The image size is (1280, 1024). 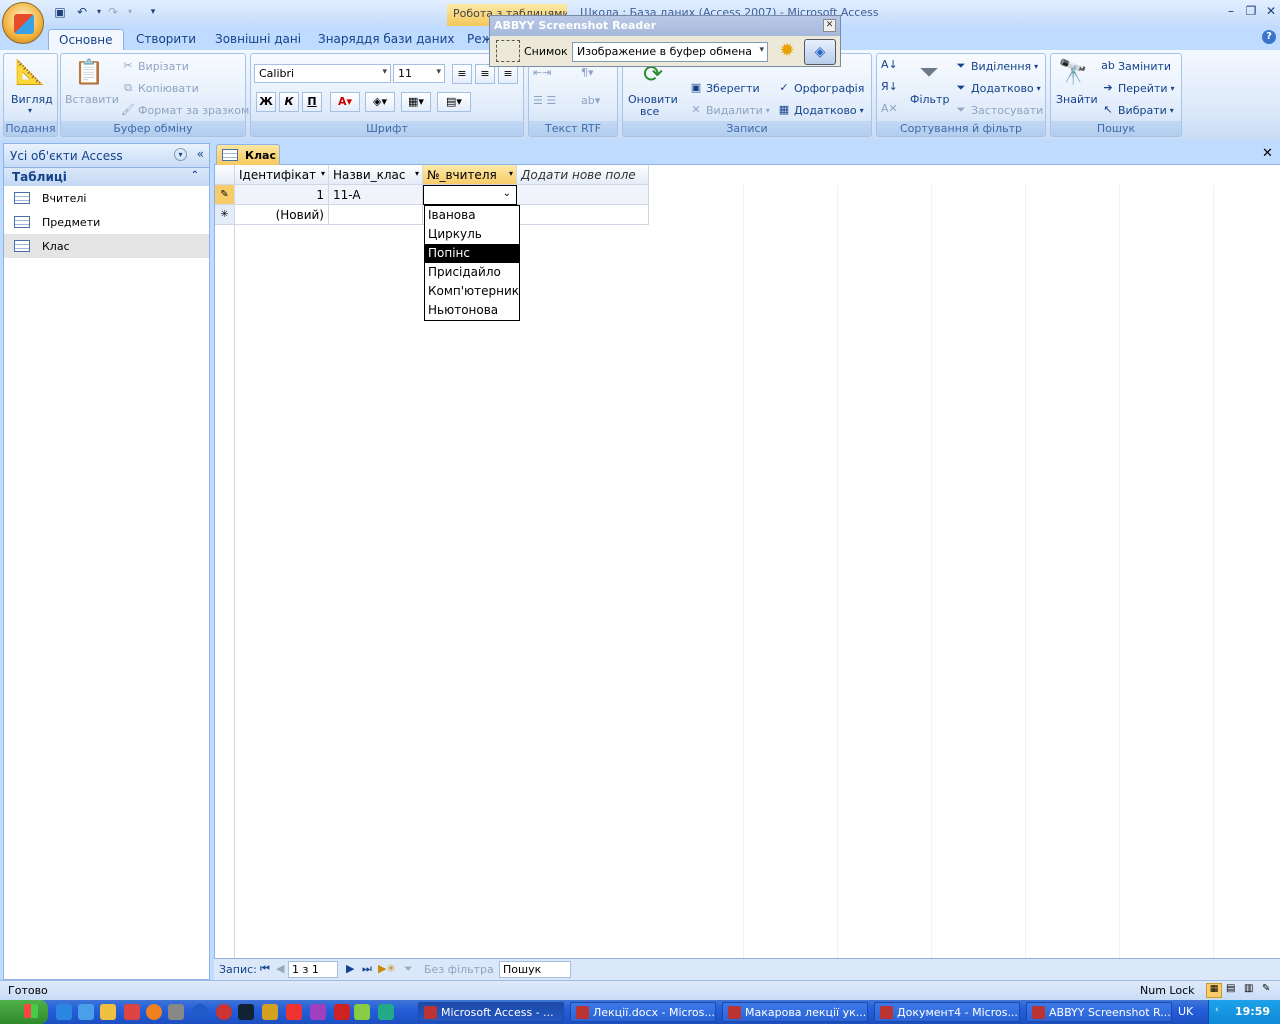 I want to click on row-selector-new: ✳, so click(x=225, y=215).